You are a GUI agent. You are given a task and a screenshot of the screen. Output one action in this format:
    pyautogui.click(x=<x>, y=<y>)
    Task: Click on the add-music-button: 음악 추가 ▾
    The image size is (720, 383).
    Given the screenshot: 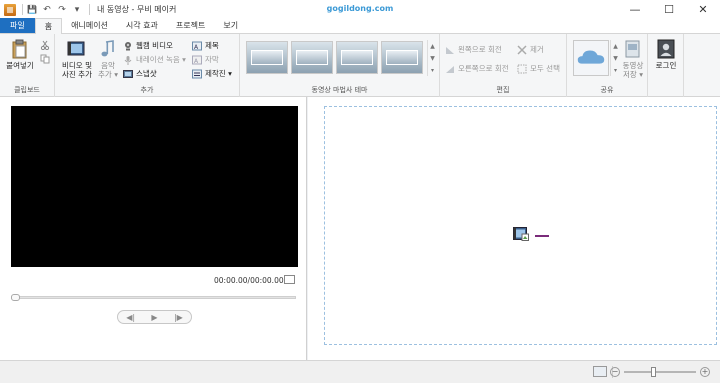 What is the action you would take?
    pyautogui.click(x=108, y=59)
    